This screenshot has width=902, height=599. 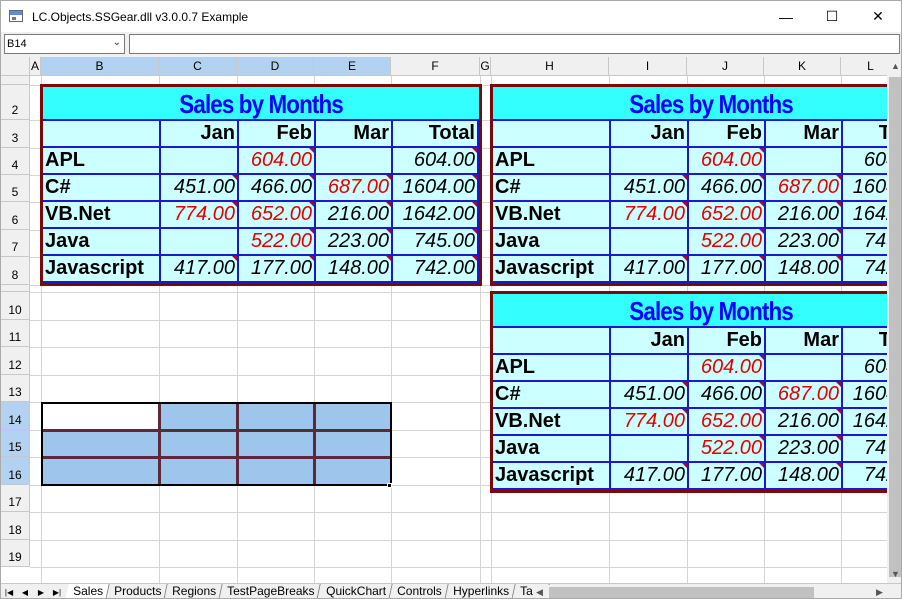 What do you see at coordinates (864, 66) in the screenshot?
I see `column-header-l: L` at bounding box center [864, 66].